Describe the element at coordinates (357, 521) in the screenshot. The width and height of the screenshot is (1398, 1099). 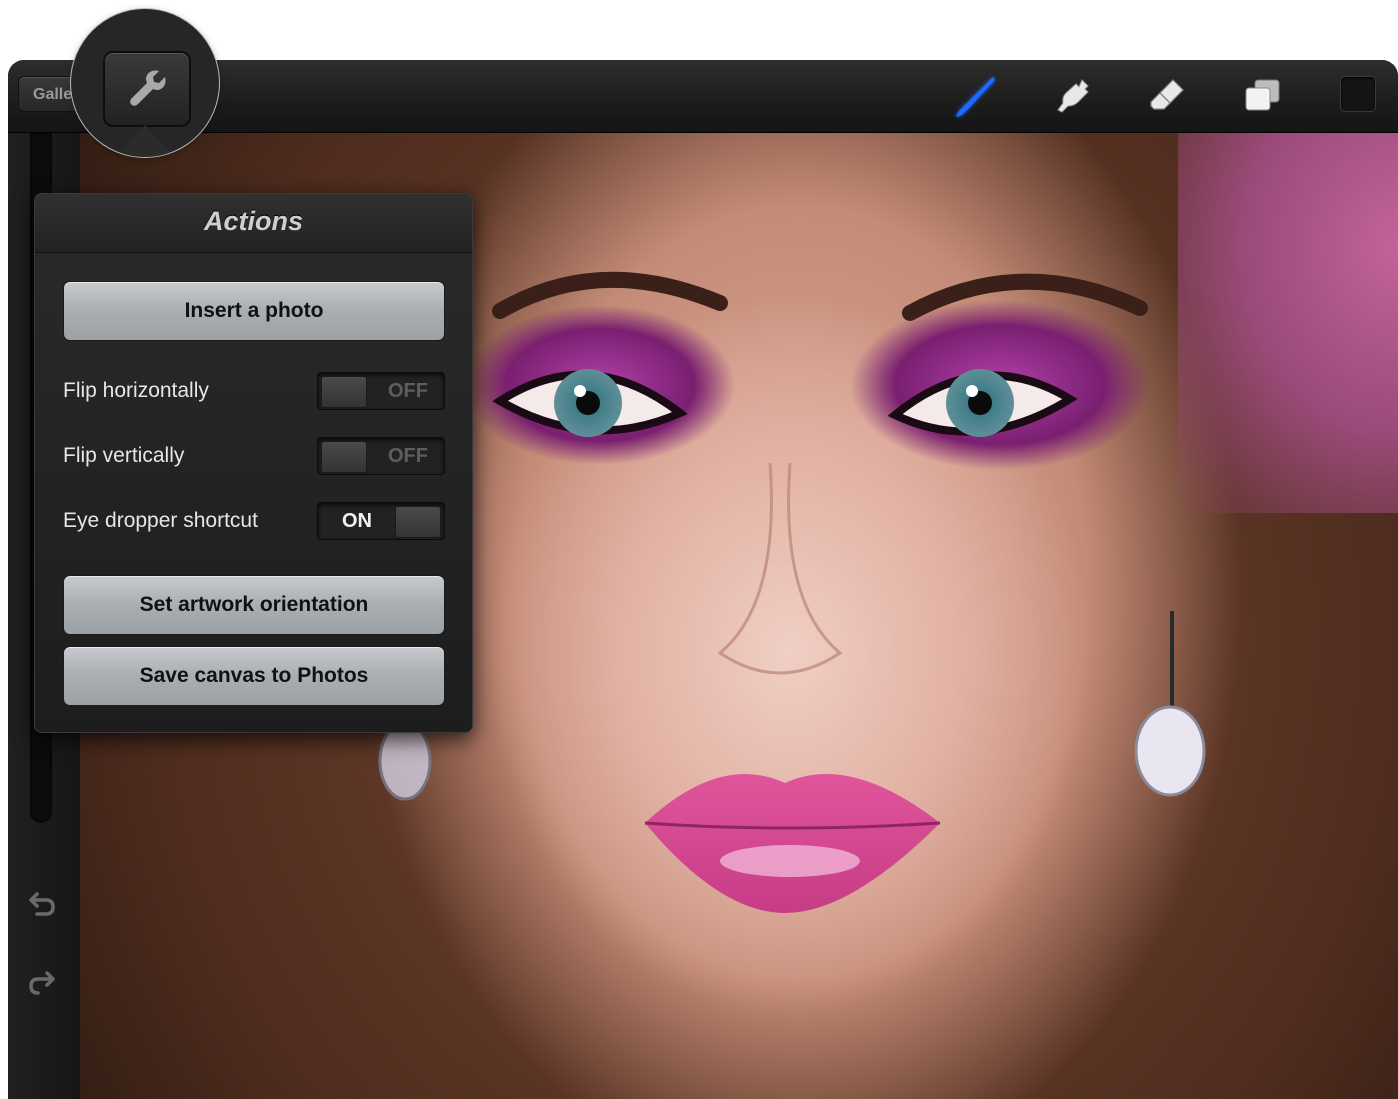
I see `toggle-state: ON` at that location.